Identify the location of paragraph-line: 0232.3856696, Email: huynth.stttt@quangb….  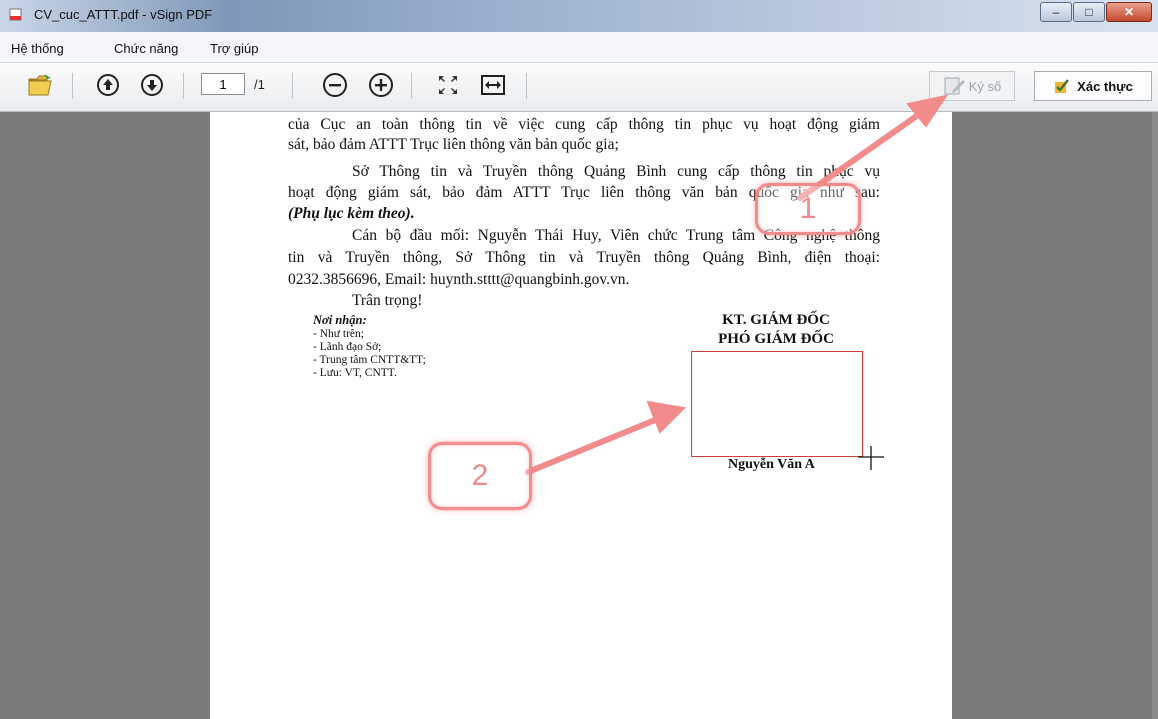
(459, 279).